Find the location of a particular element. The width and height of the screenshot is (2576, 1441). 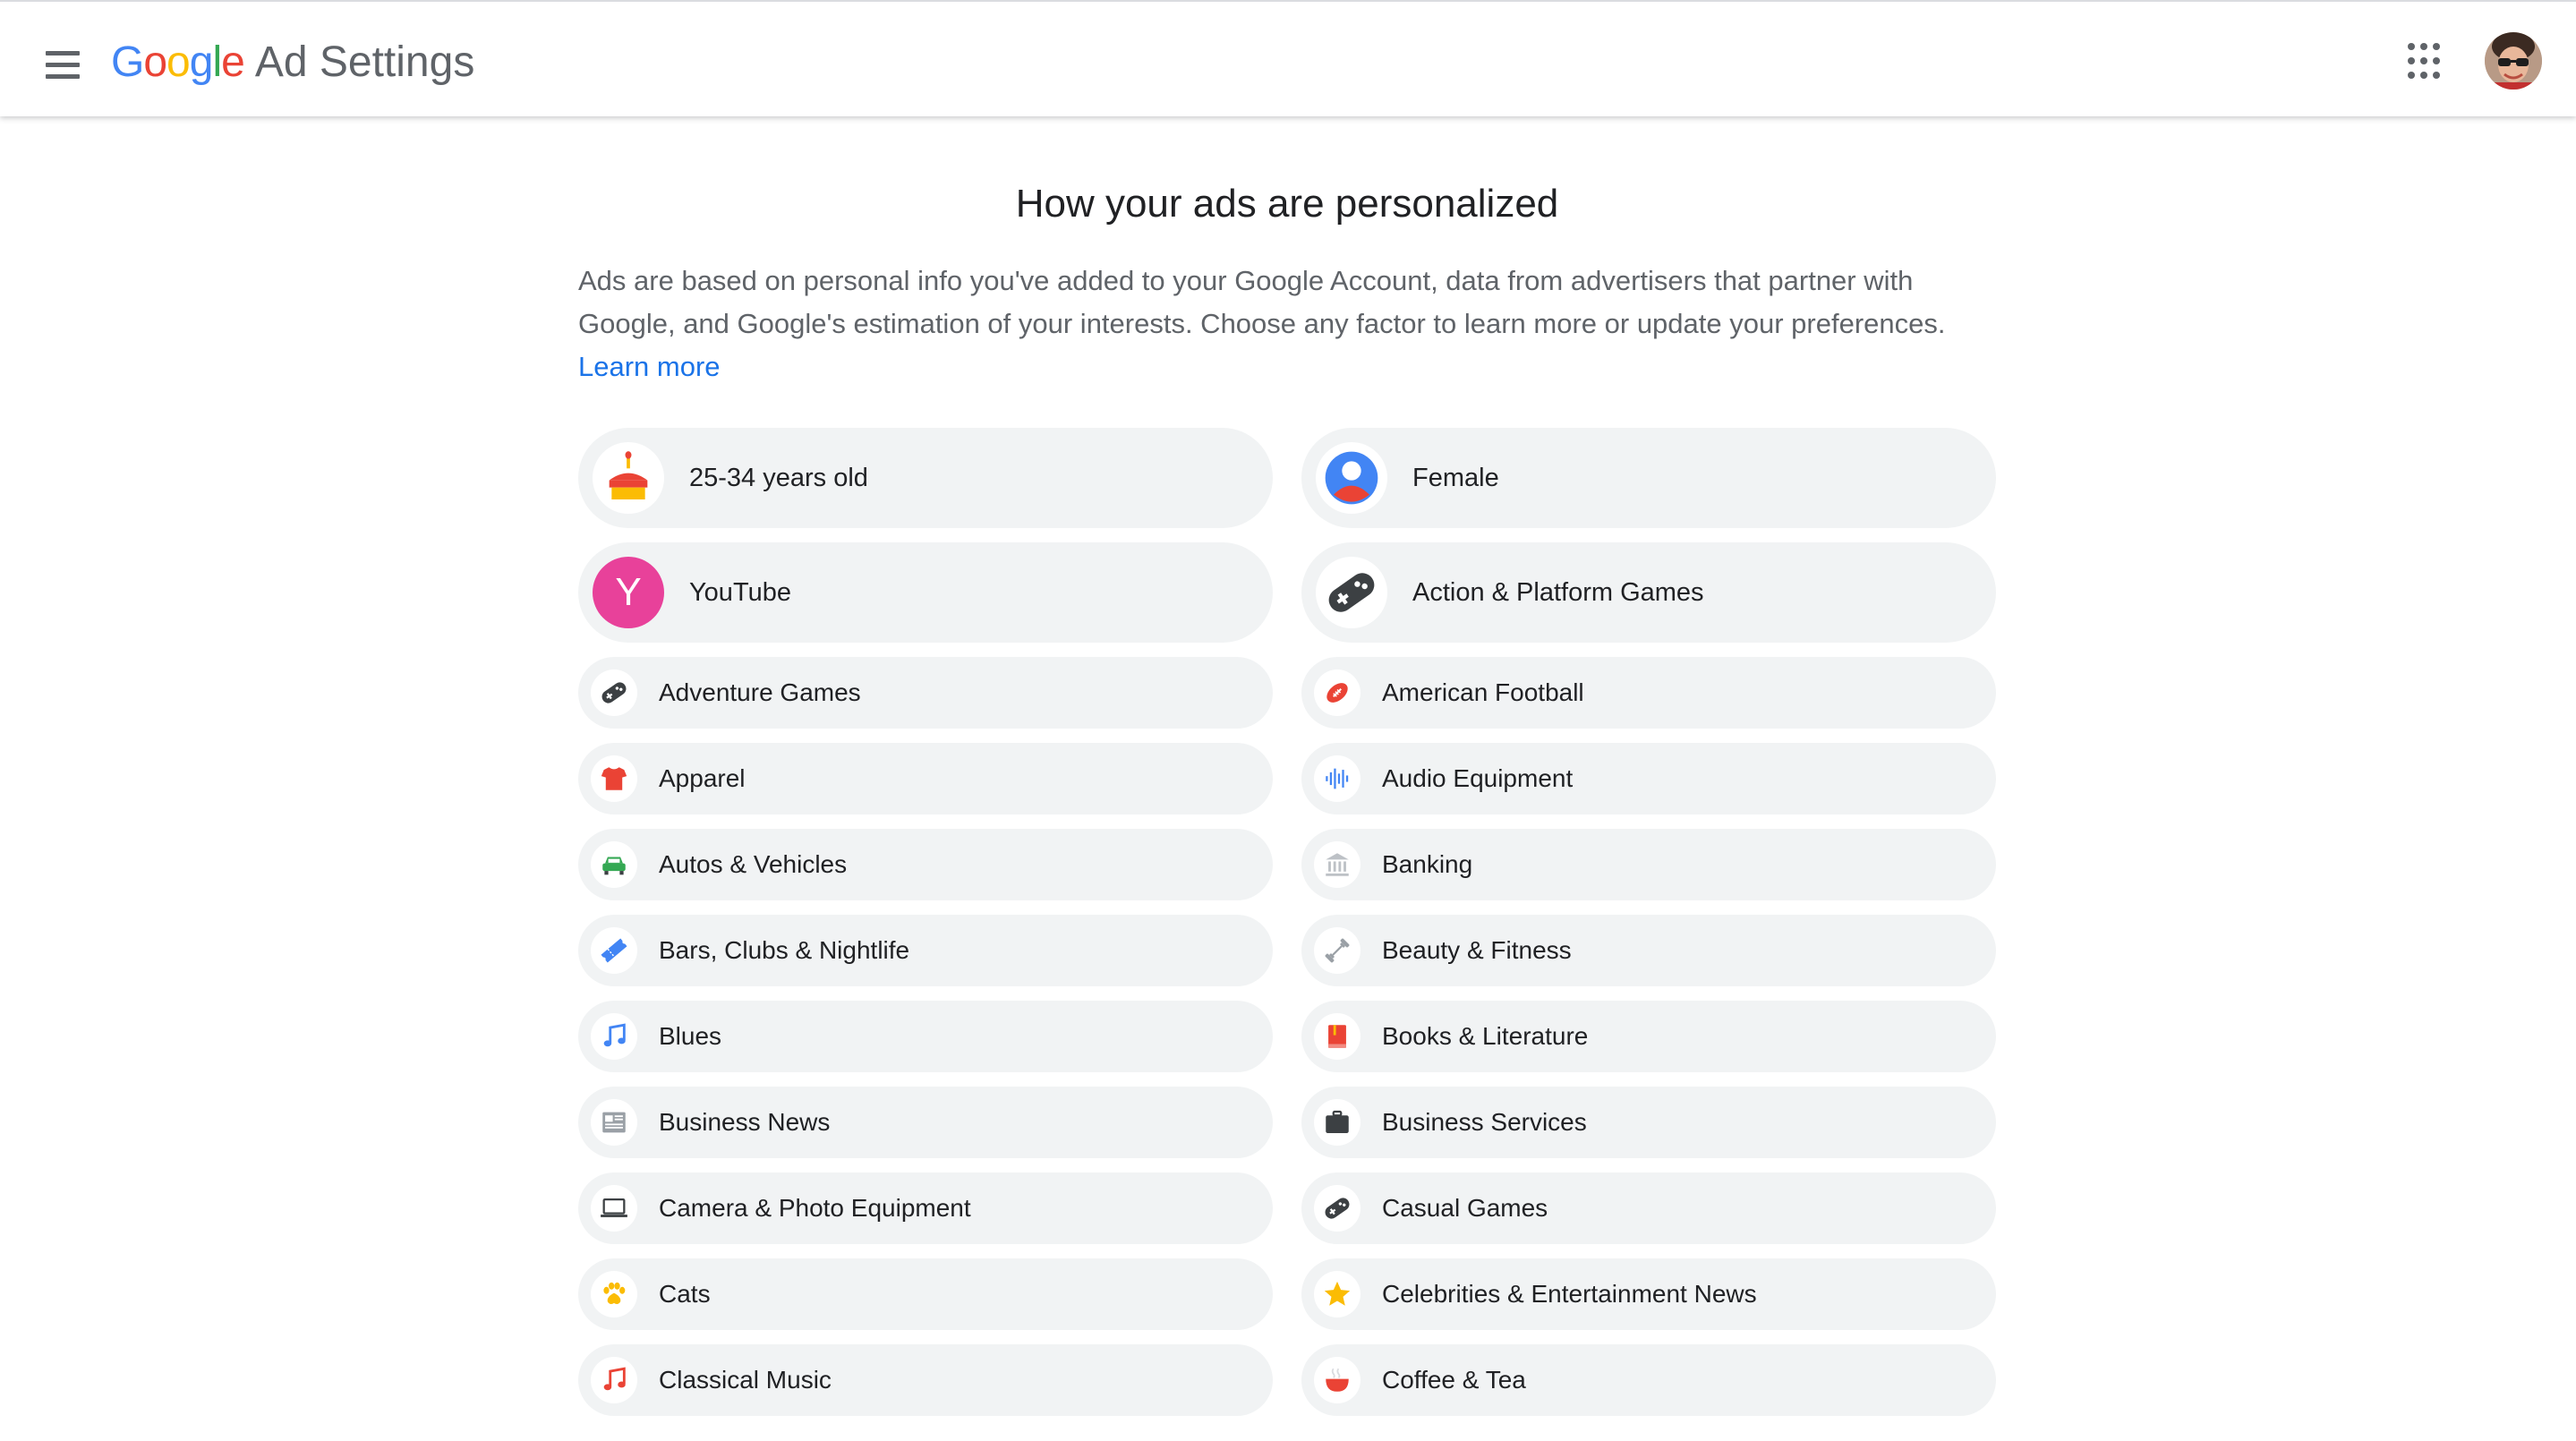

factor-label: 25-34 years old is located at coordinates (778, 477).